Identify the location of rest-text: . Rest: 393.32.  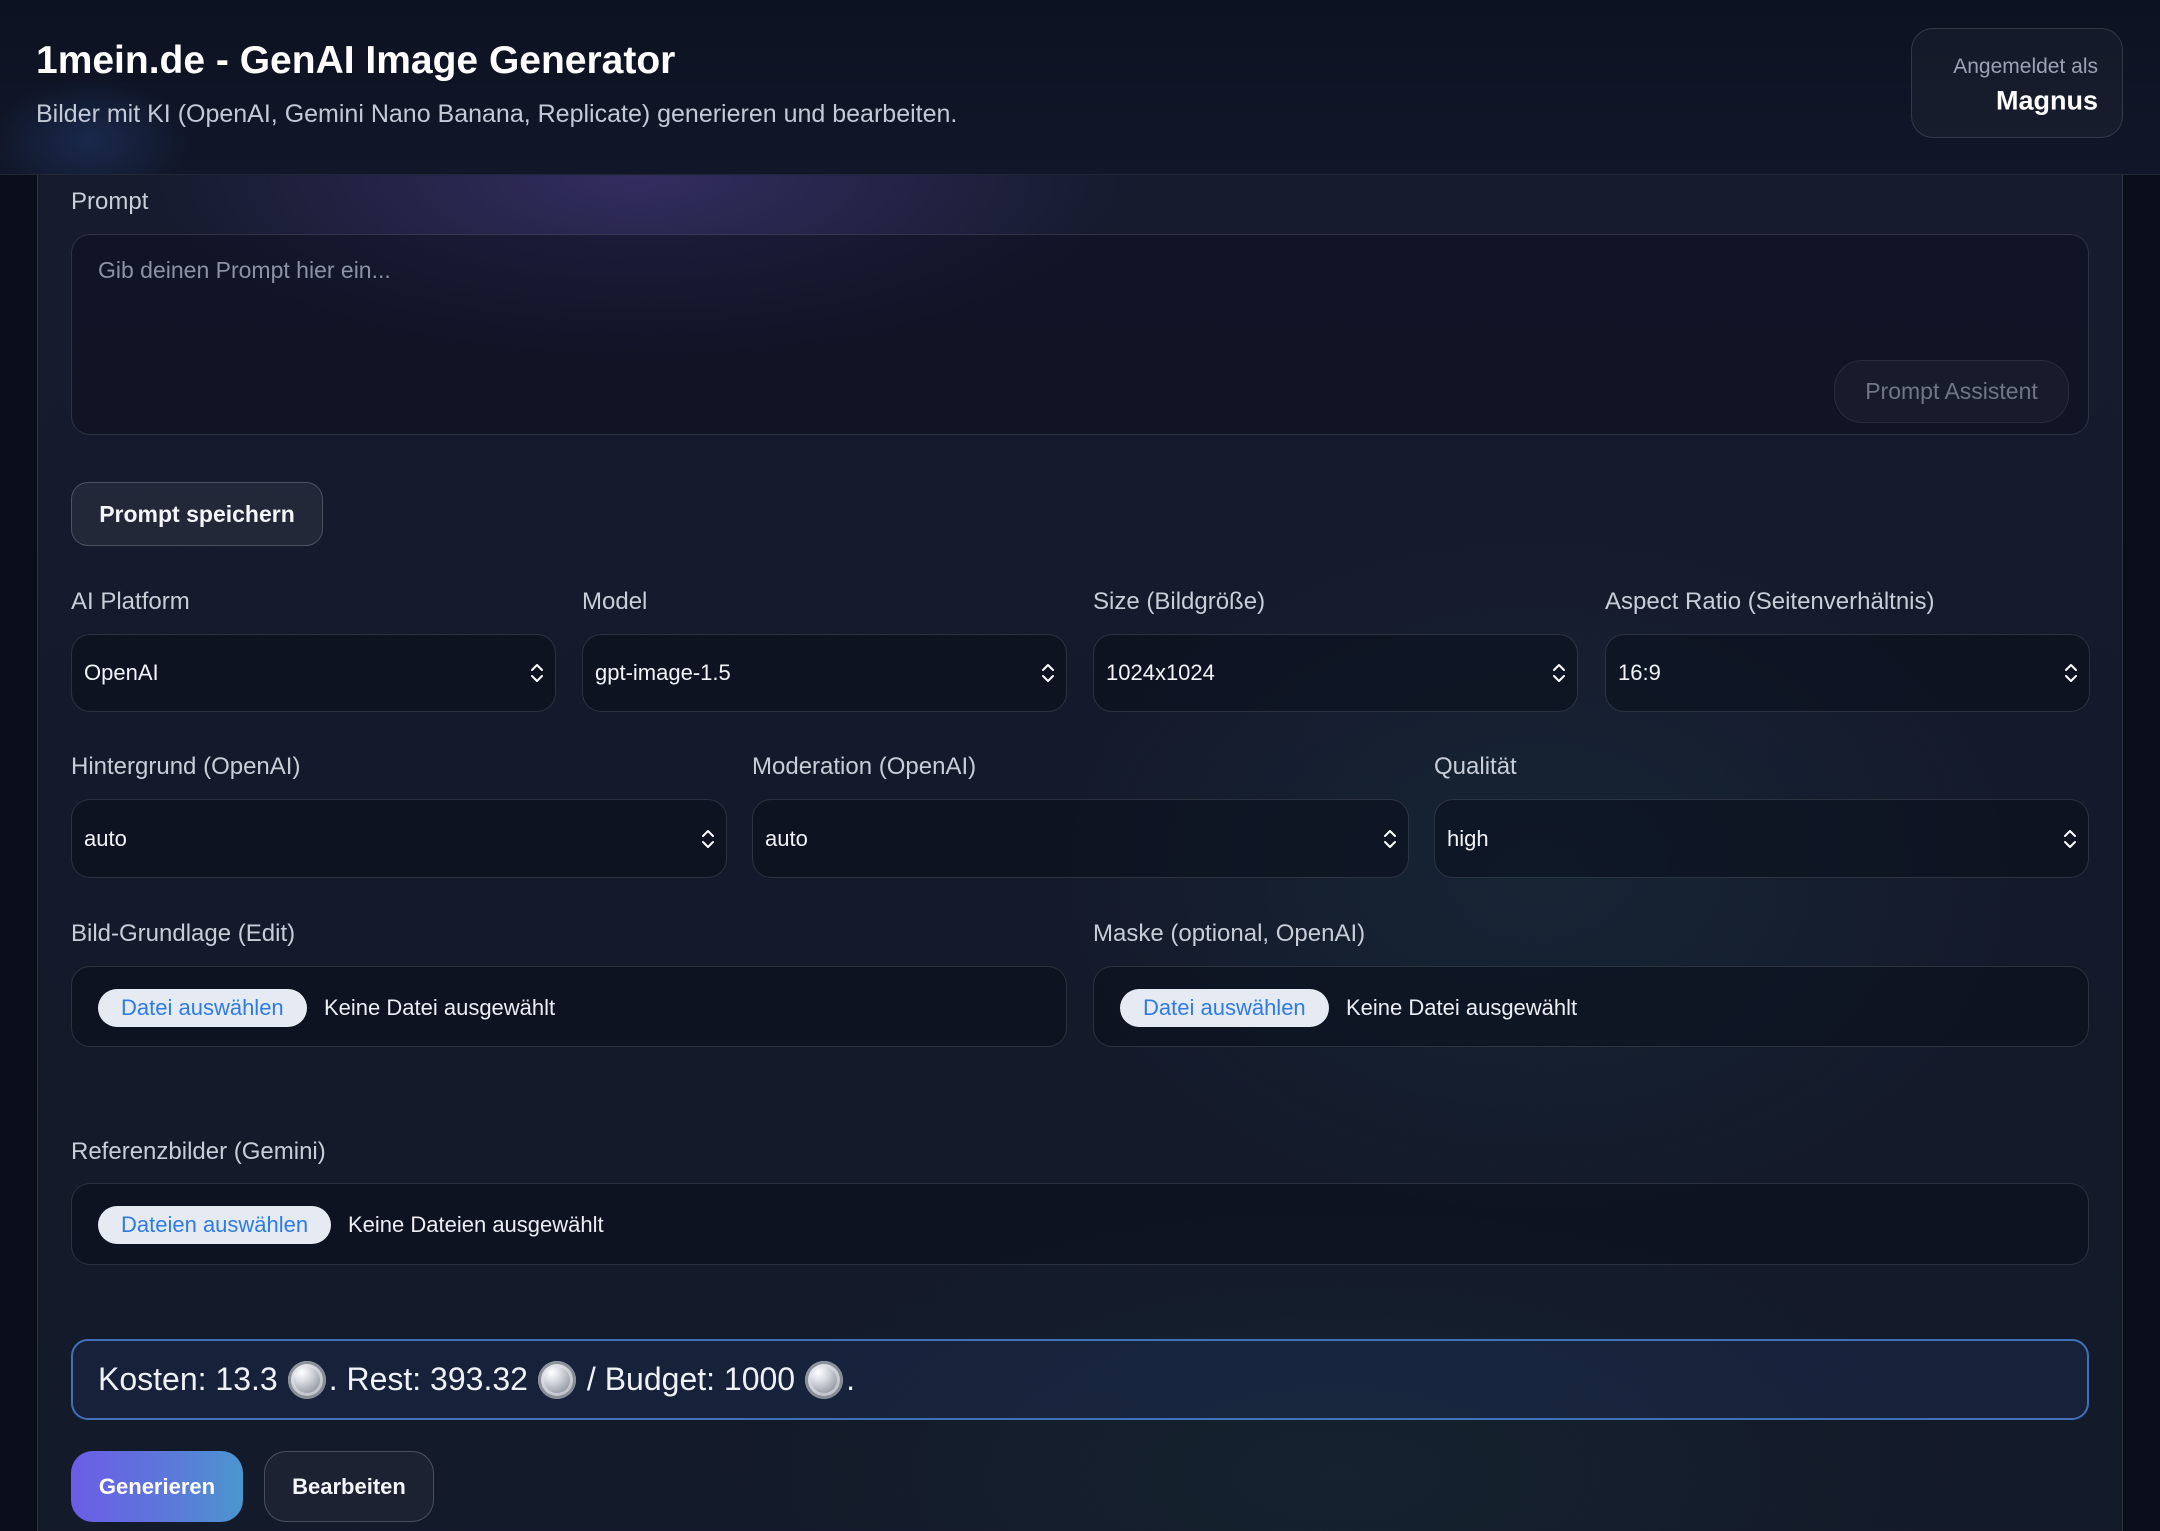
(428, 1379).